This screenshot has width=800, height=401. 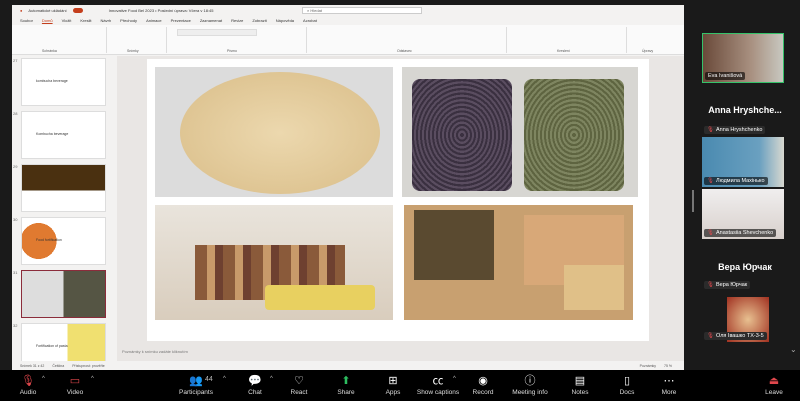 I want to click on tab-8: Zaznamenat, so click(x=211, y=20).